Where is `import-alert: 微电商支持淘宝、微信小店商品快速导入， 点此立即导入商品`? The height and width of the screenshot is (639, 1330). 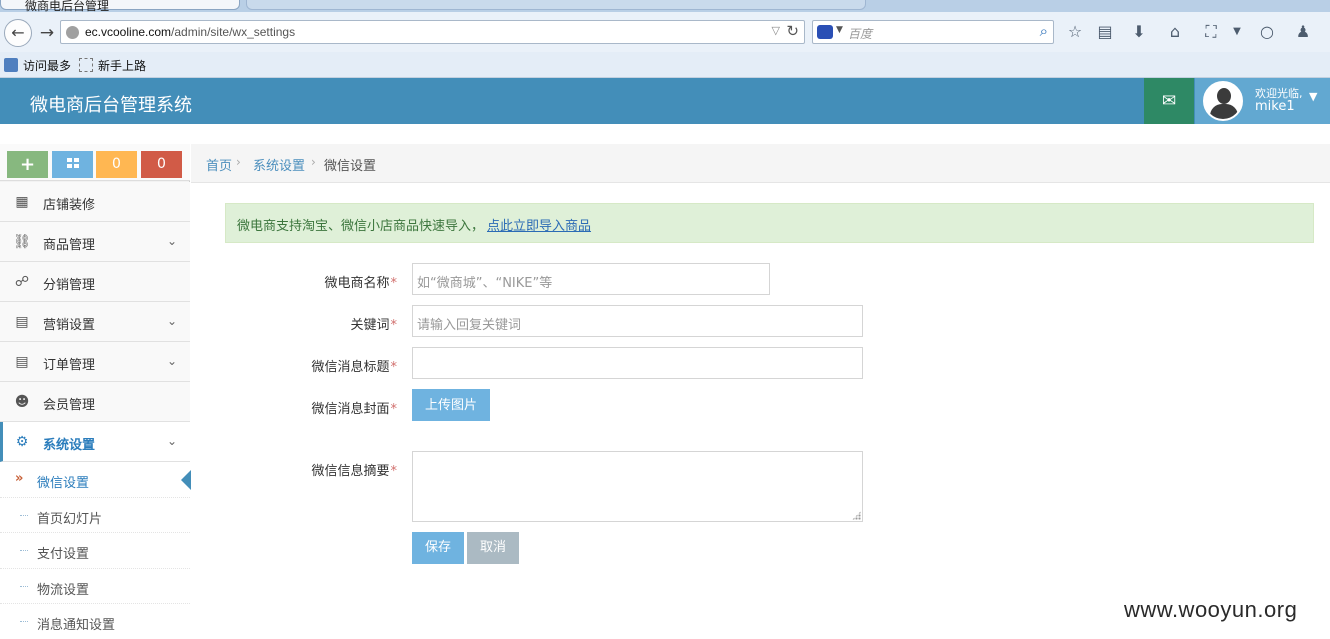 import-alert: 微电商支持淘宝、微信小店商品快速导入， 点此立即导入商品 is located at coordinates (769, 223).